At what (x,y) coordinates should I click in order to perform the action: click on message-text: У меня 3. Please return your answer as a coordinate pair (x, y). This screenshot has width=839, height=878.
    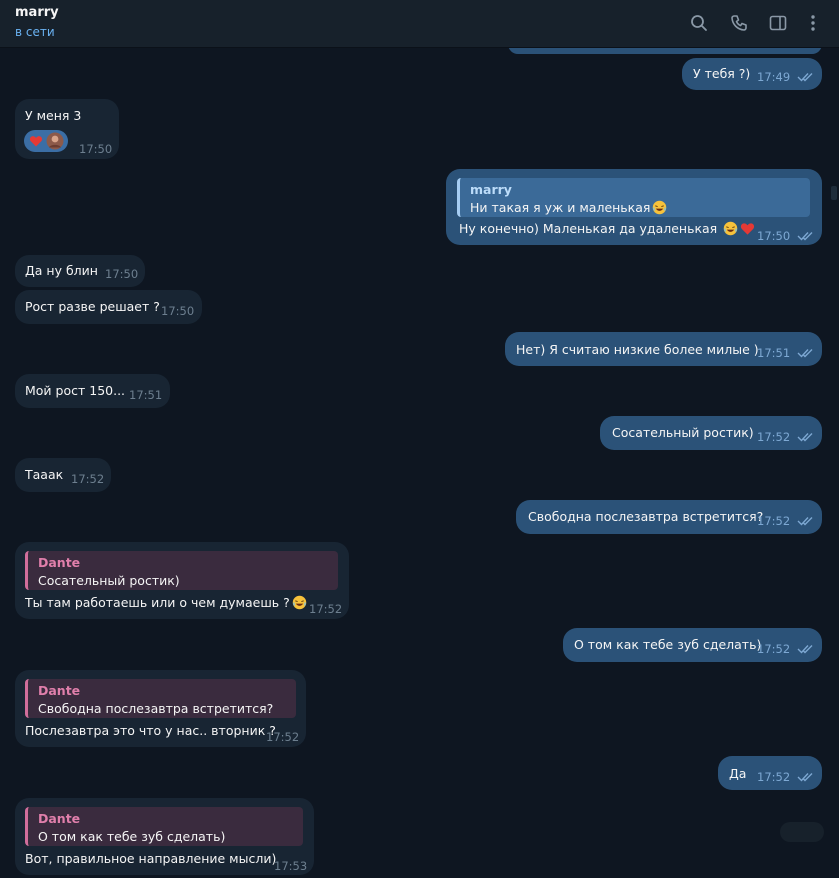
    Looking at the image, I should click on (53, 115).